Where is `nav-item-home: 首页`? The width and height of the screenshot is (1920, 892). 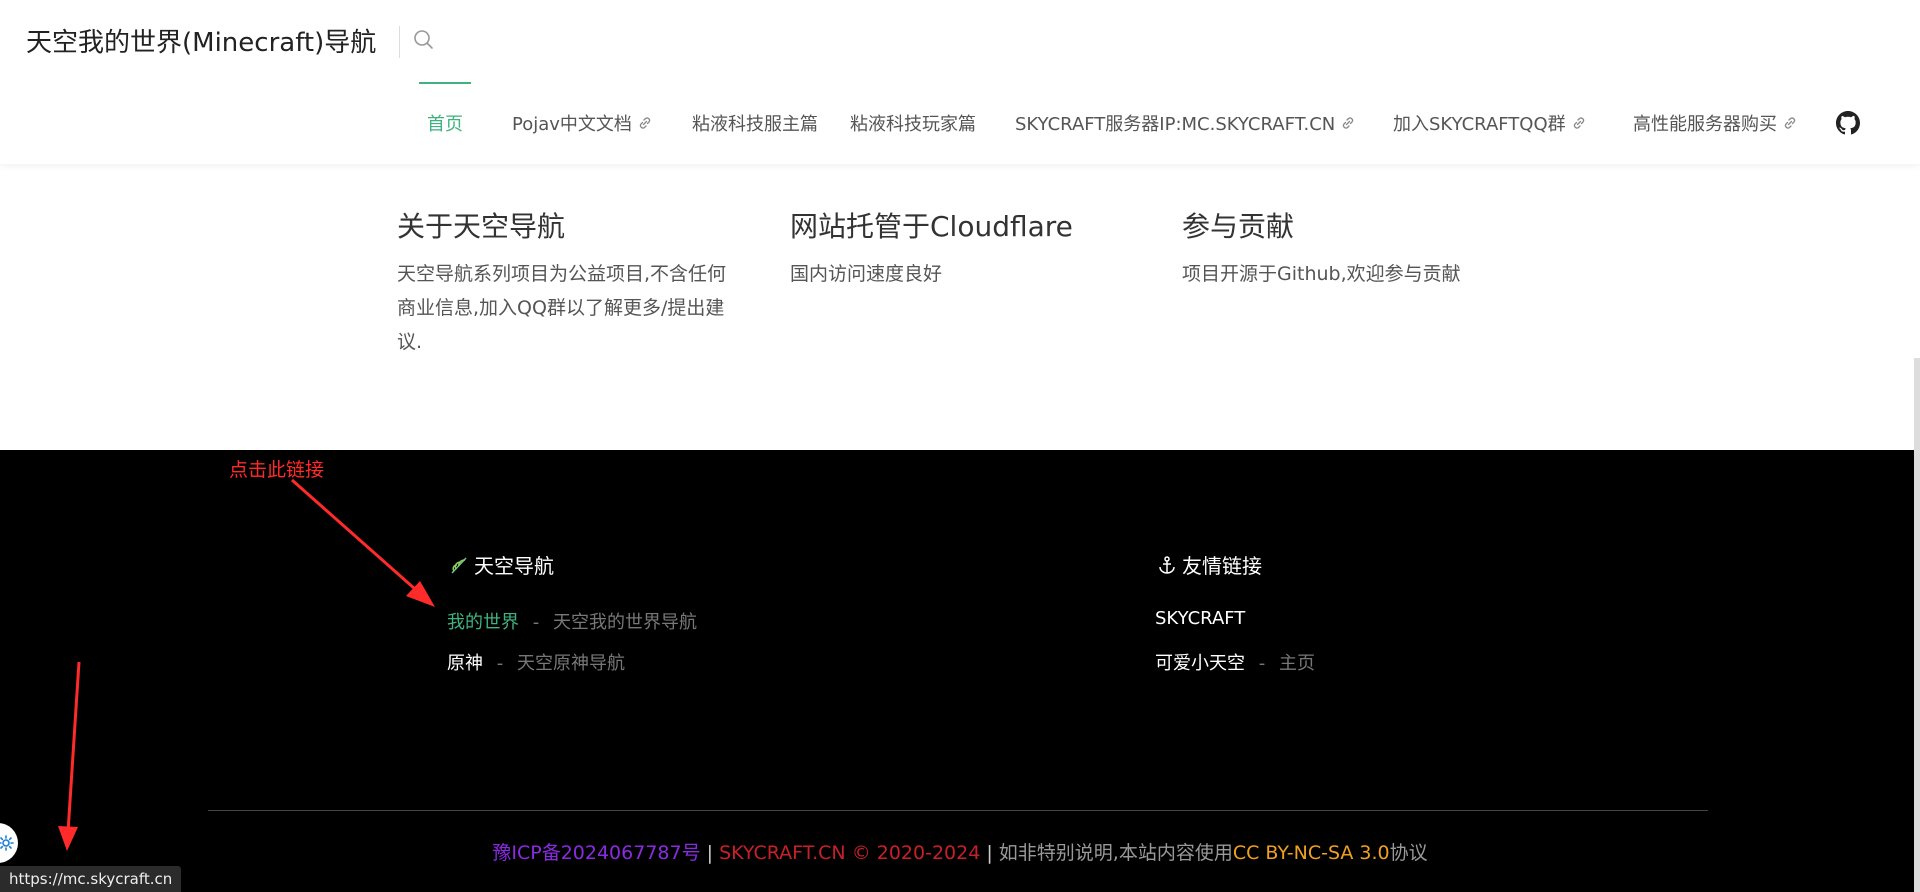 nav-item-home: 首页 is located at coordinates (445, 123).